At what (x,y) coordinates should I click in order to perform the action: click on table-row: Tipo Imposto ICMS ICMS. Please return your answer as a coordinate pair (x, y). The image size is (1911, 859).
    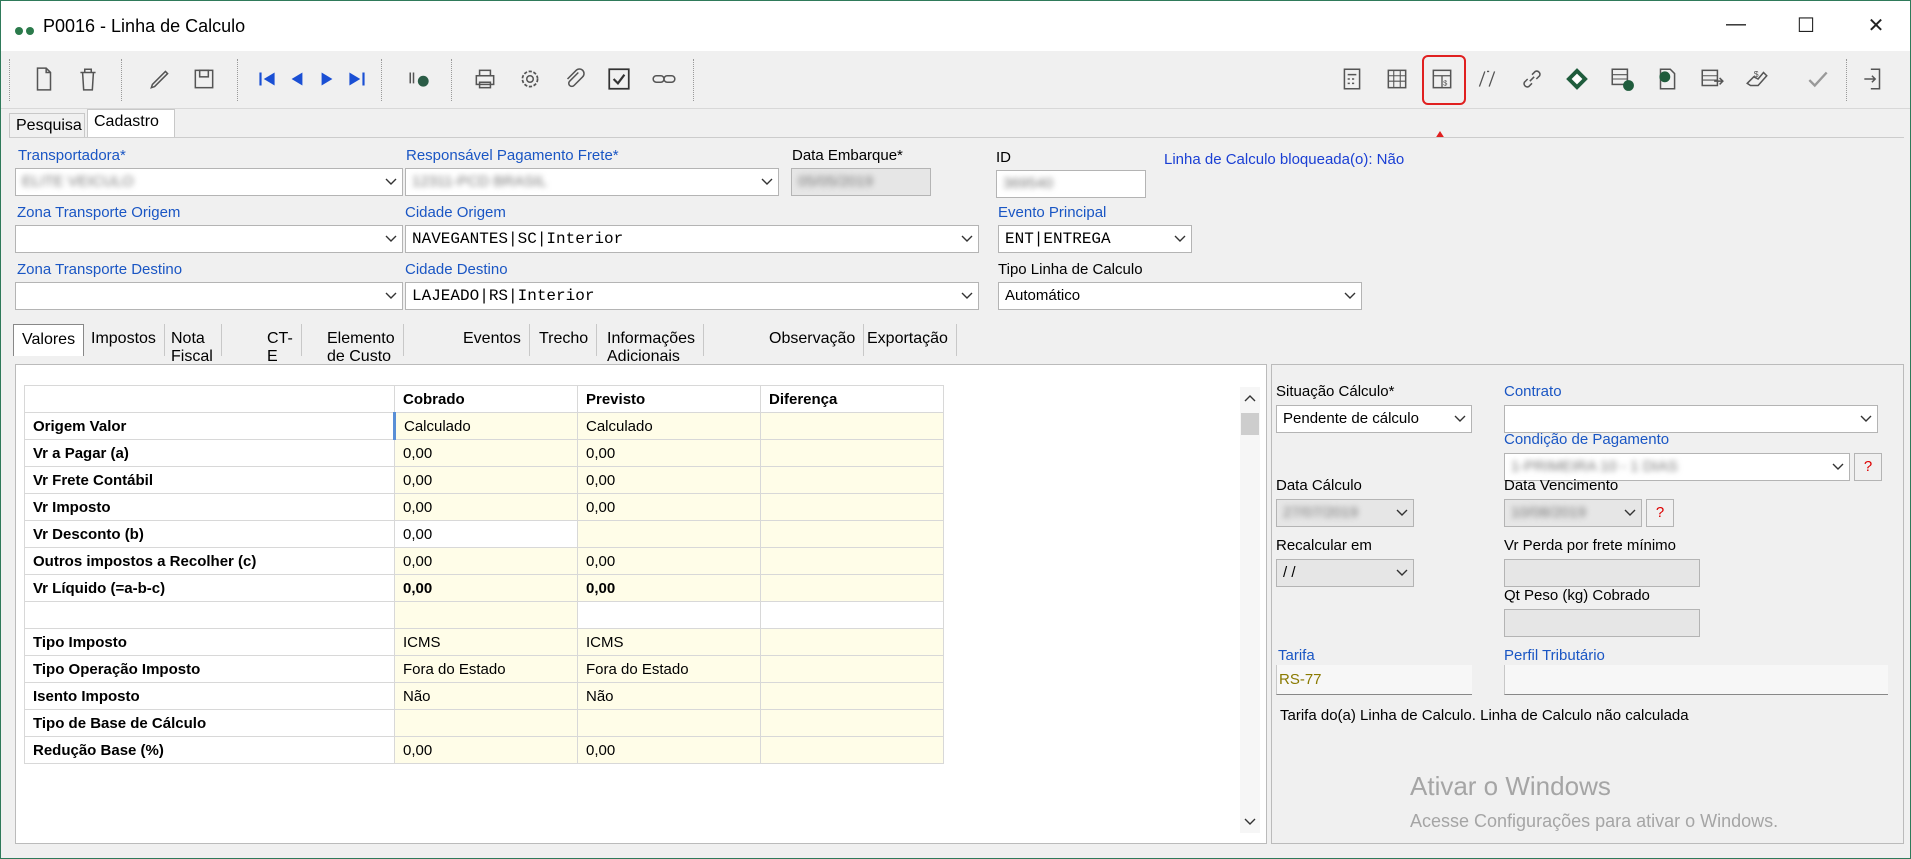
    Looking at the image, I should click on (484, 642).